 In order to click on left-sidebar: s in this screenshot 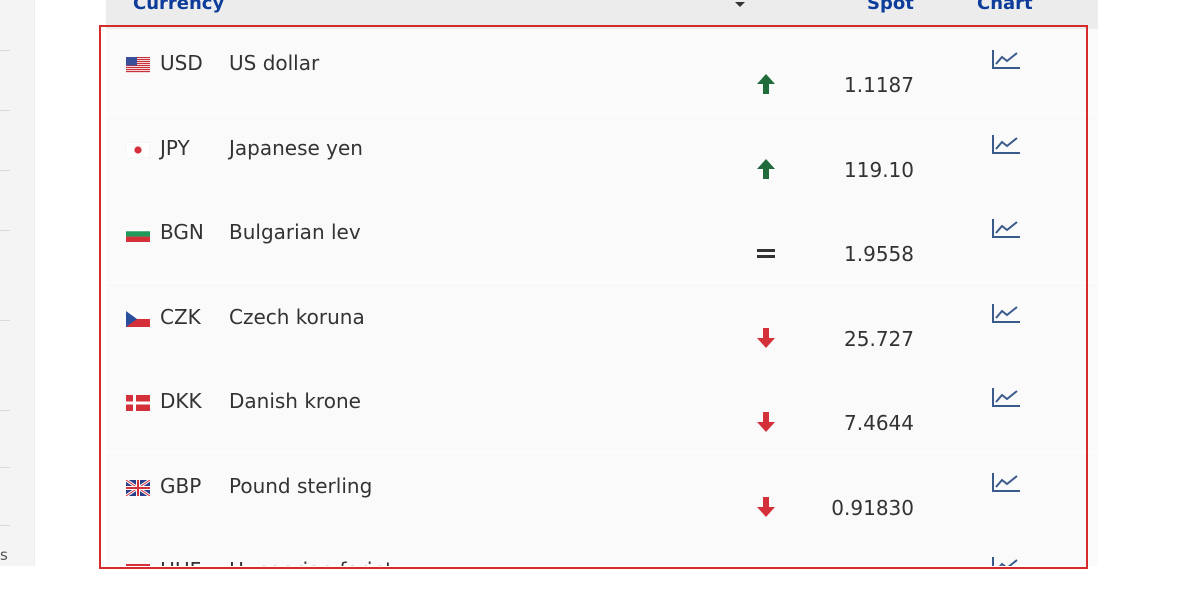, I will do `click(17, 283)`.